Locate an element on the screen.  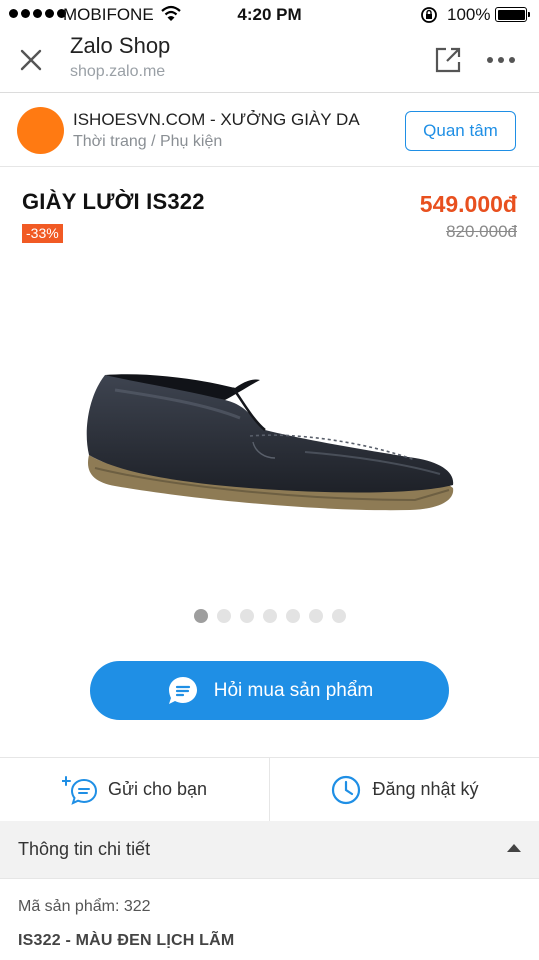
product-sku: Mã sản phẩm: 322 is located at coordinates (84, 906).